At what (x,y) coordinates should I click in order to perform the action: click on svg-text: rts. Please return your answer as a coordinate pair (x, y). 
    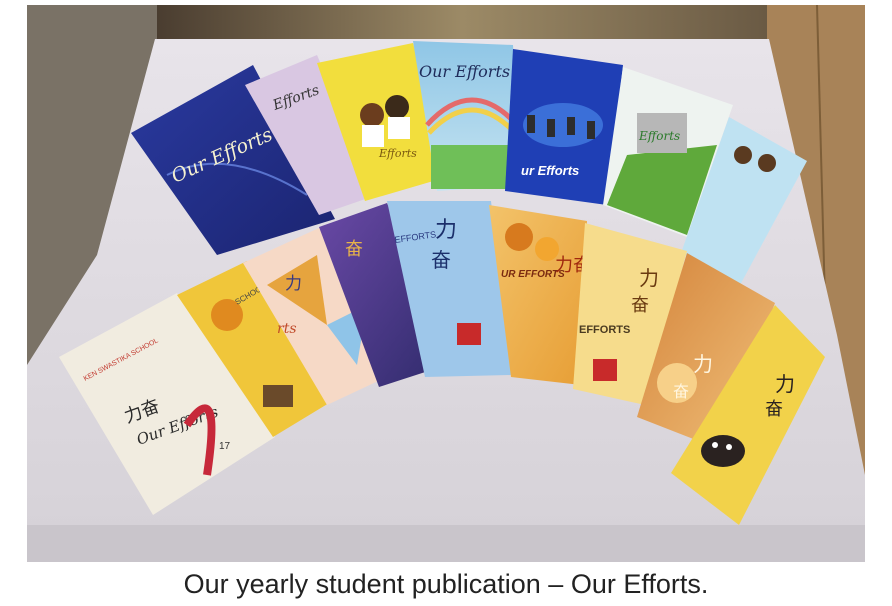
    Looking at the image, I should click on (287, 329).